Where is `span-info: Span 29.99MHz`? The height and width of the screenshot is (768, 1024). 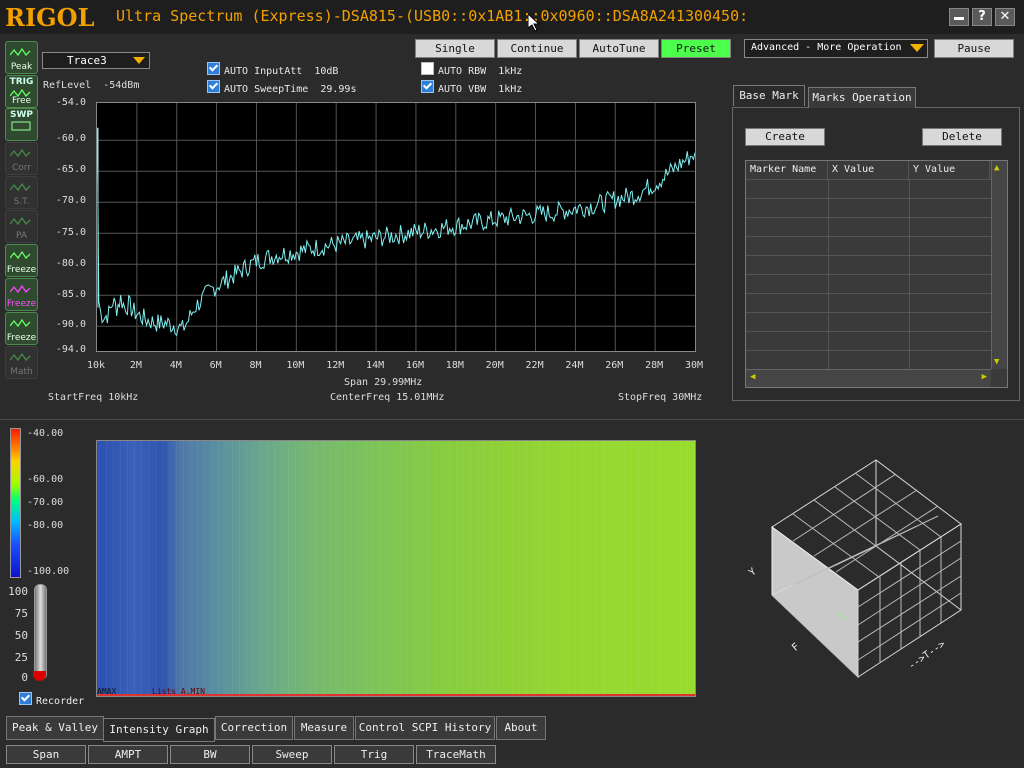 span-info: Span 29.99MHz is located at coordinates (383, 382).